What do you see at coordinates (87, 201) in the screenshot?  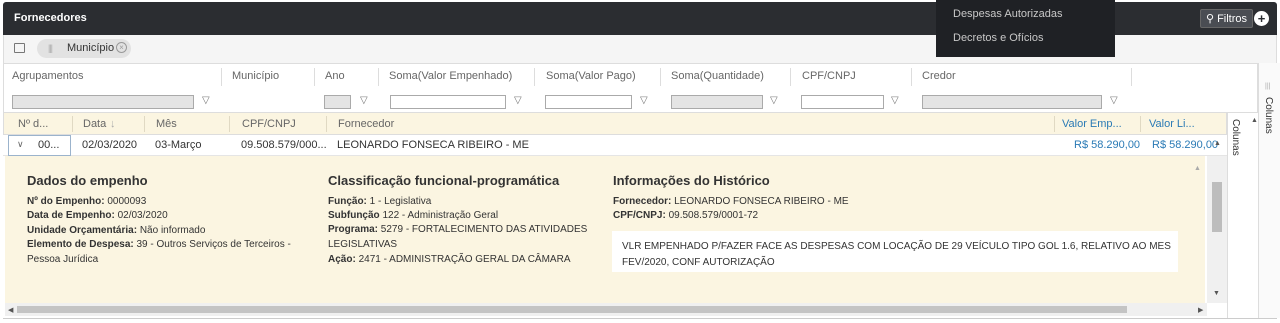 I see `empenho-num: Nº do Empenho: 0000093` at bounding box center [87, 201].